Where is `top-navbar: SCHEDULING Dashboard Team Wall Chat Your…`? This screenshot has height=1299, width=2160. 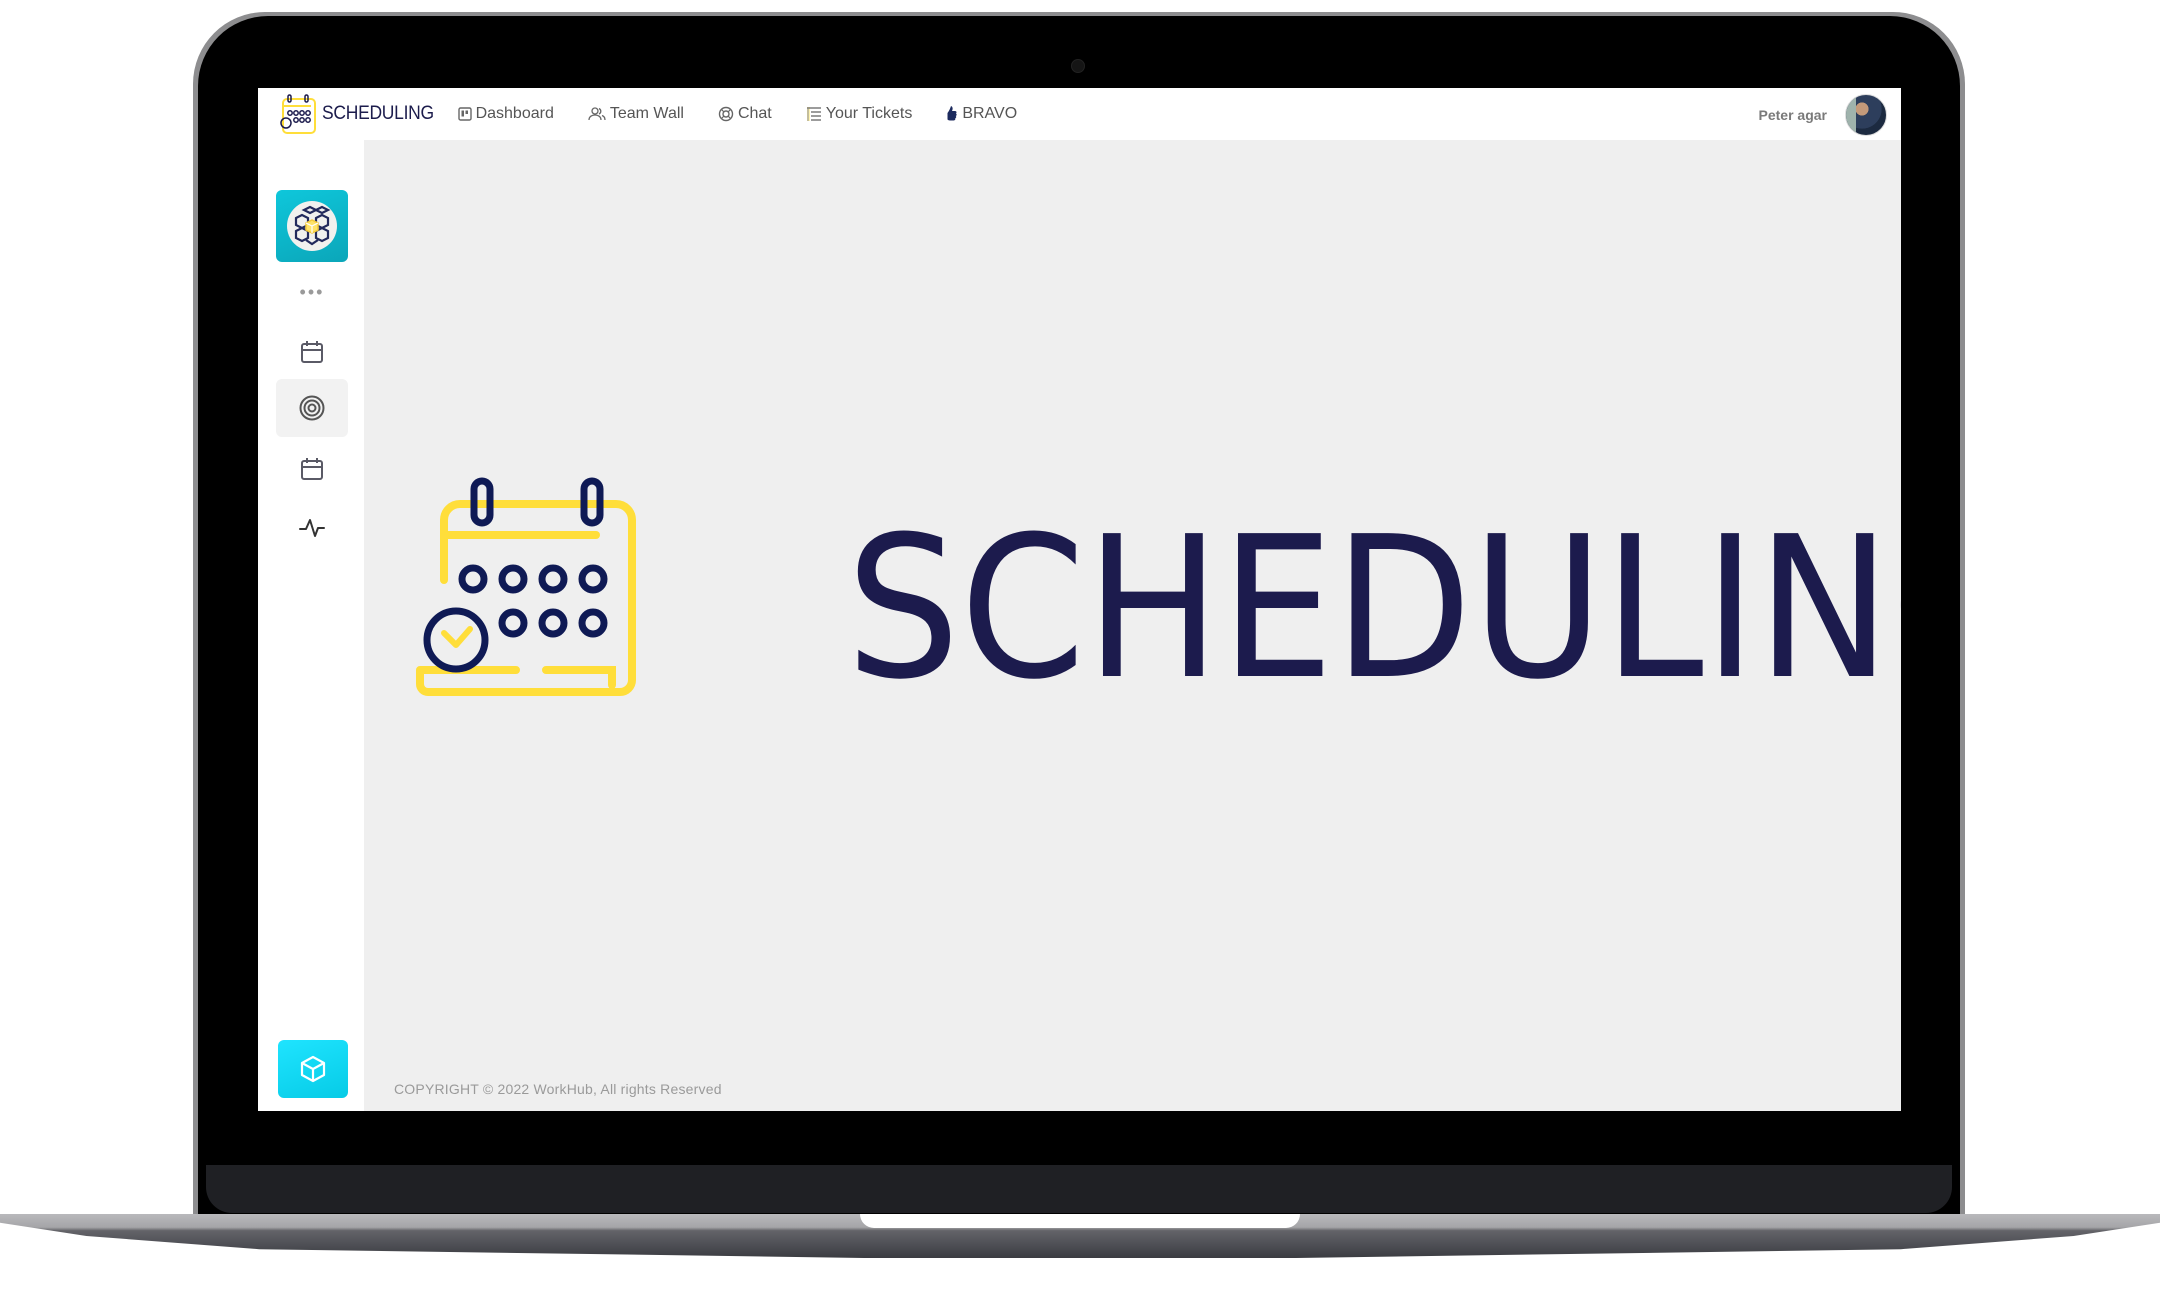 top-navbar: SCHEDULING Dashboard Team Wall Chat Your… is located at coordinates (1079, 114).